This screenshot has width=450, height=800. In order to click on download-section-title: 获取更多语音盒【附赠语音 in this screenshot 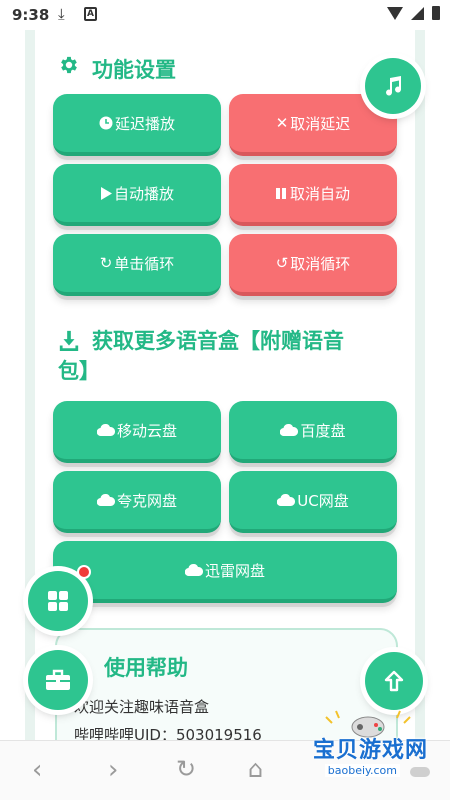, I will do `click(218, 341)`.